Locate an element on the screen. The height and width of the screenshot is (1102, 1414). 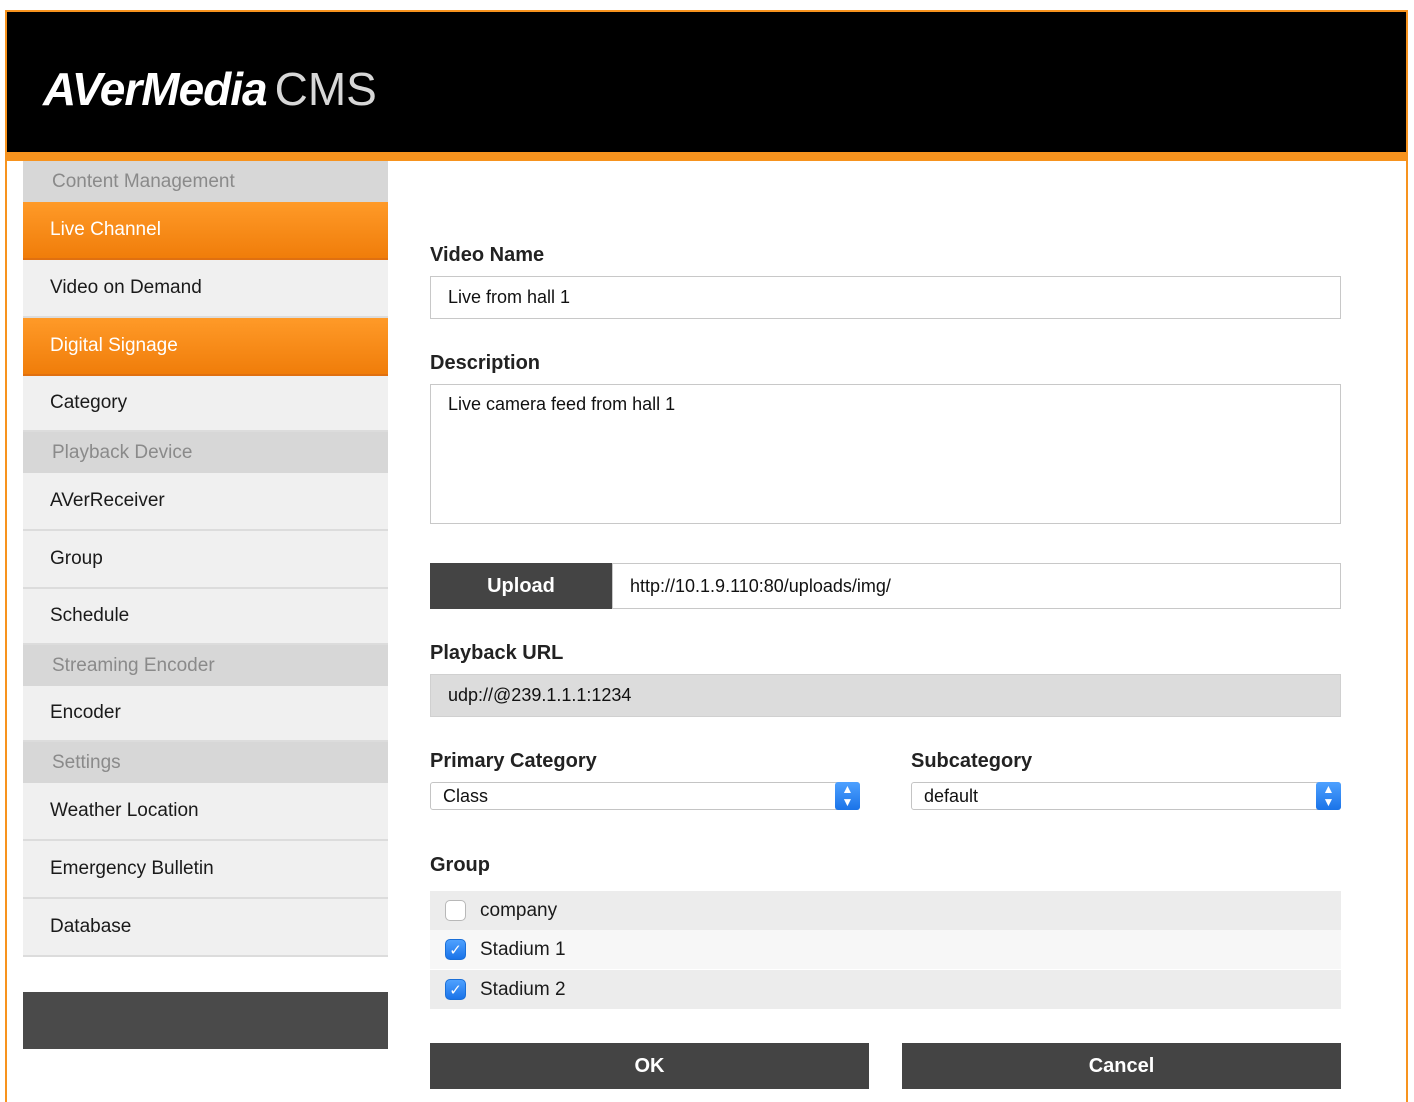
video-name-input: Live from hall 1 is located at coordinates (885, 297).